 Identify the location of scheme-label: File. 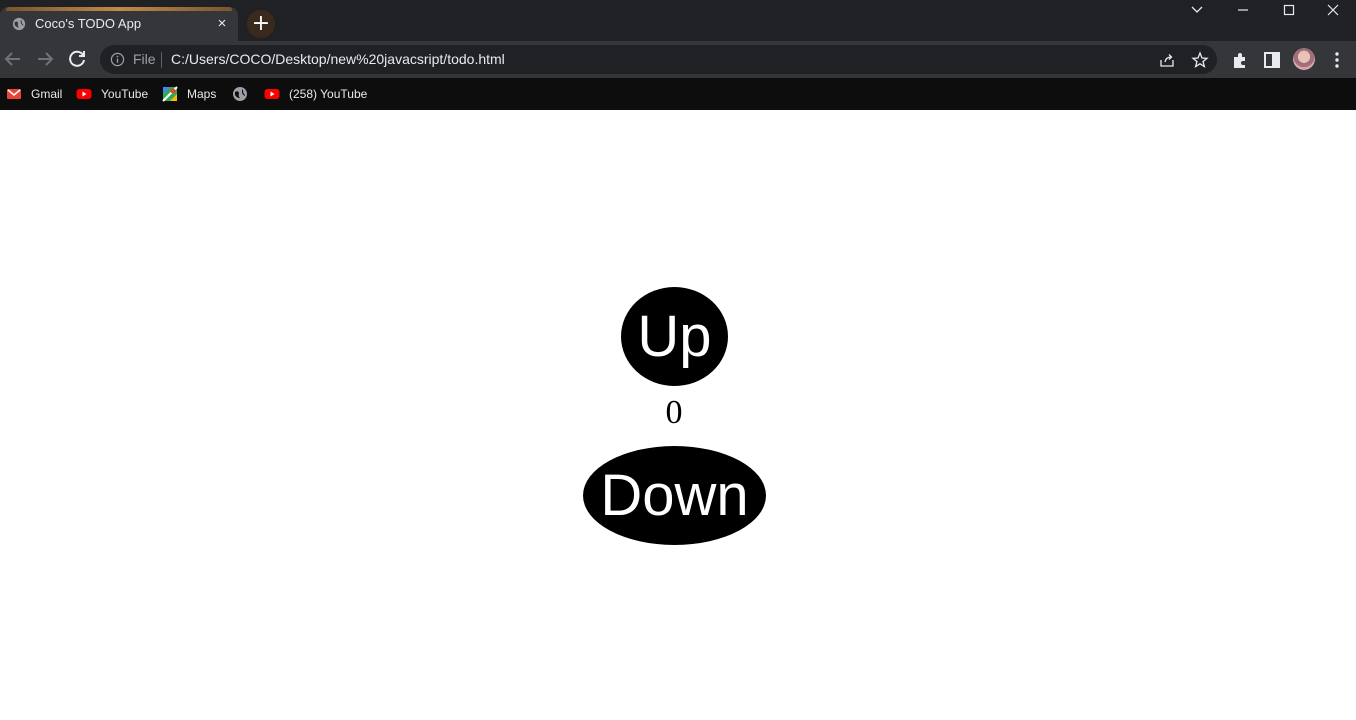
(144, 59).